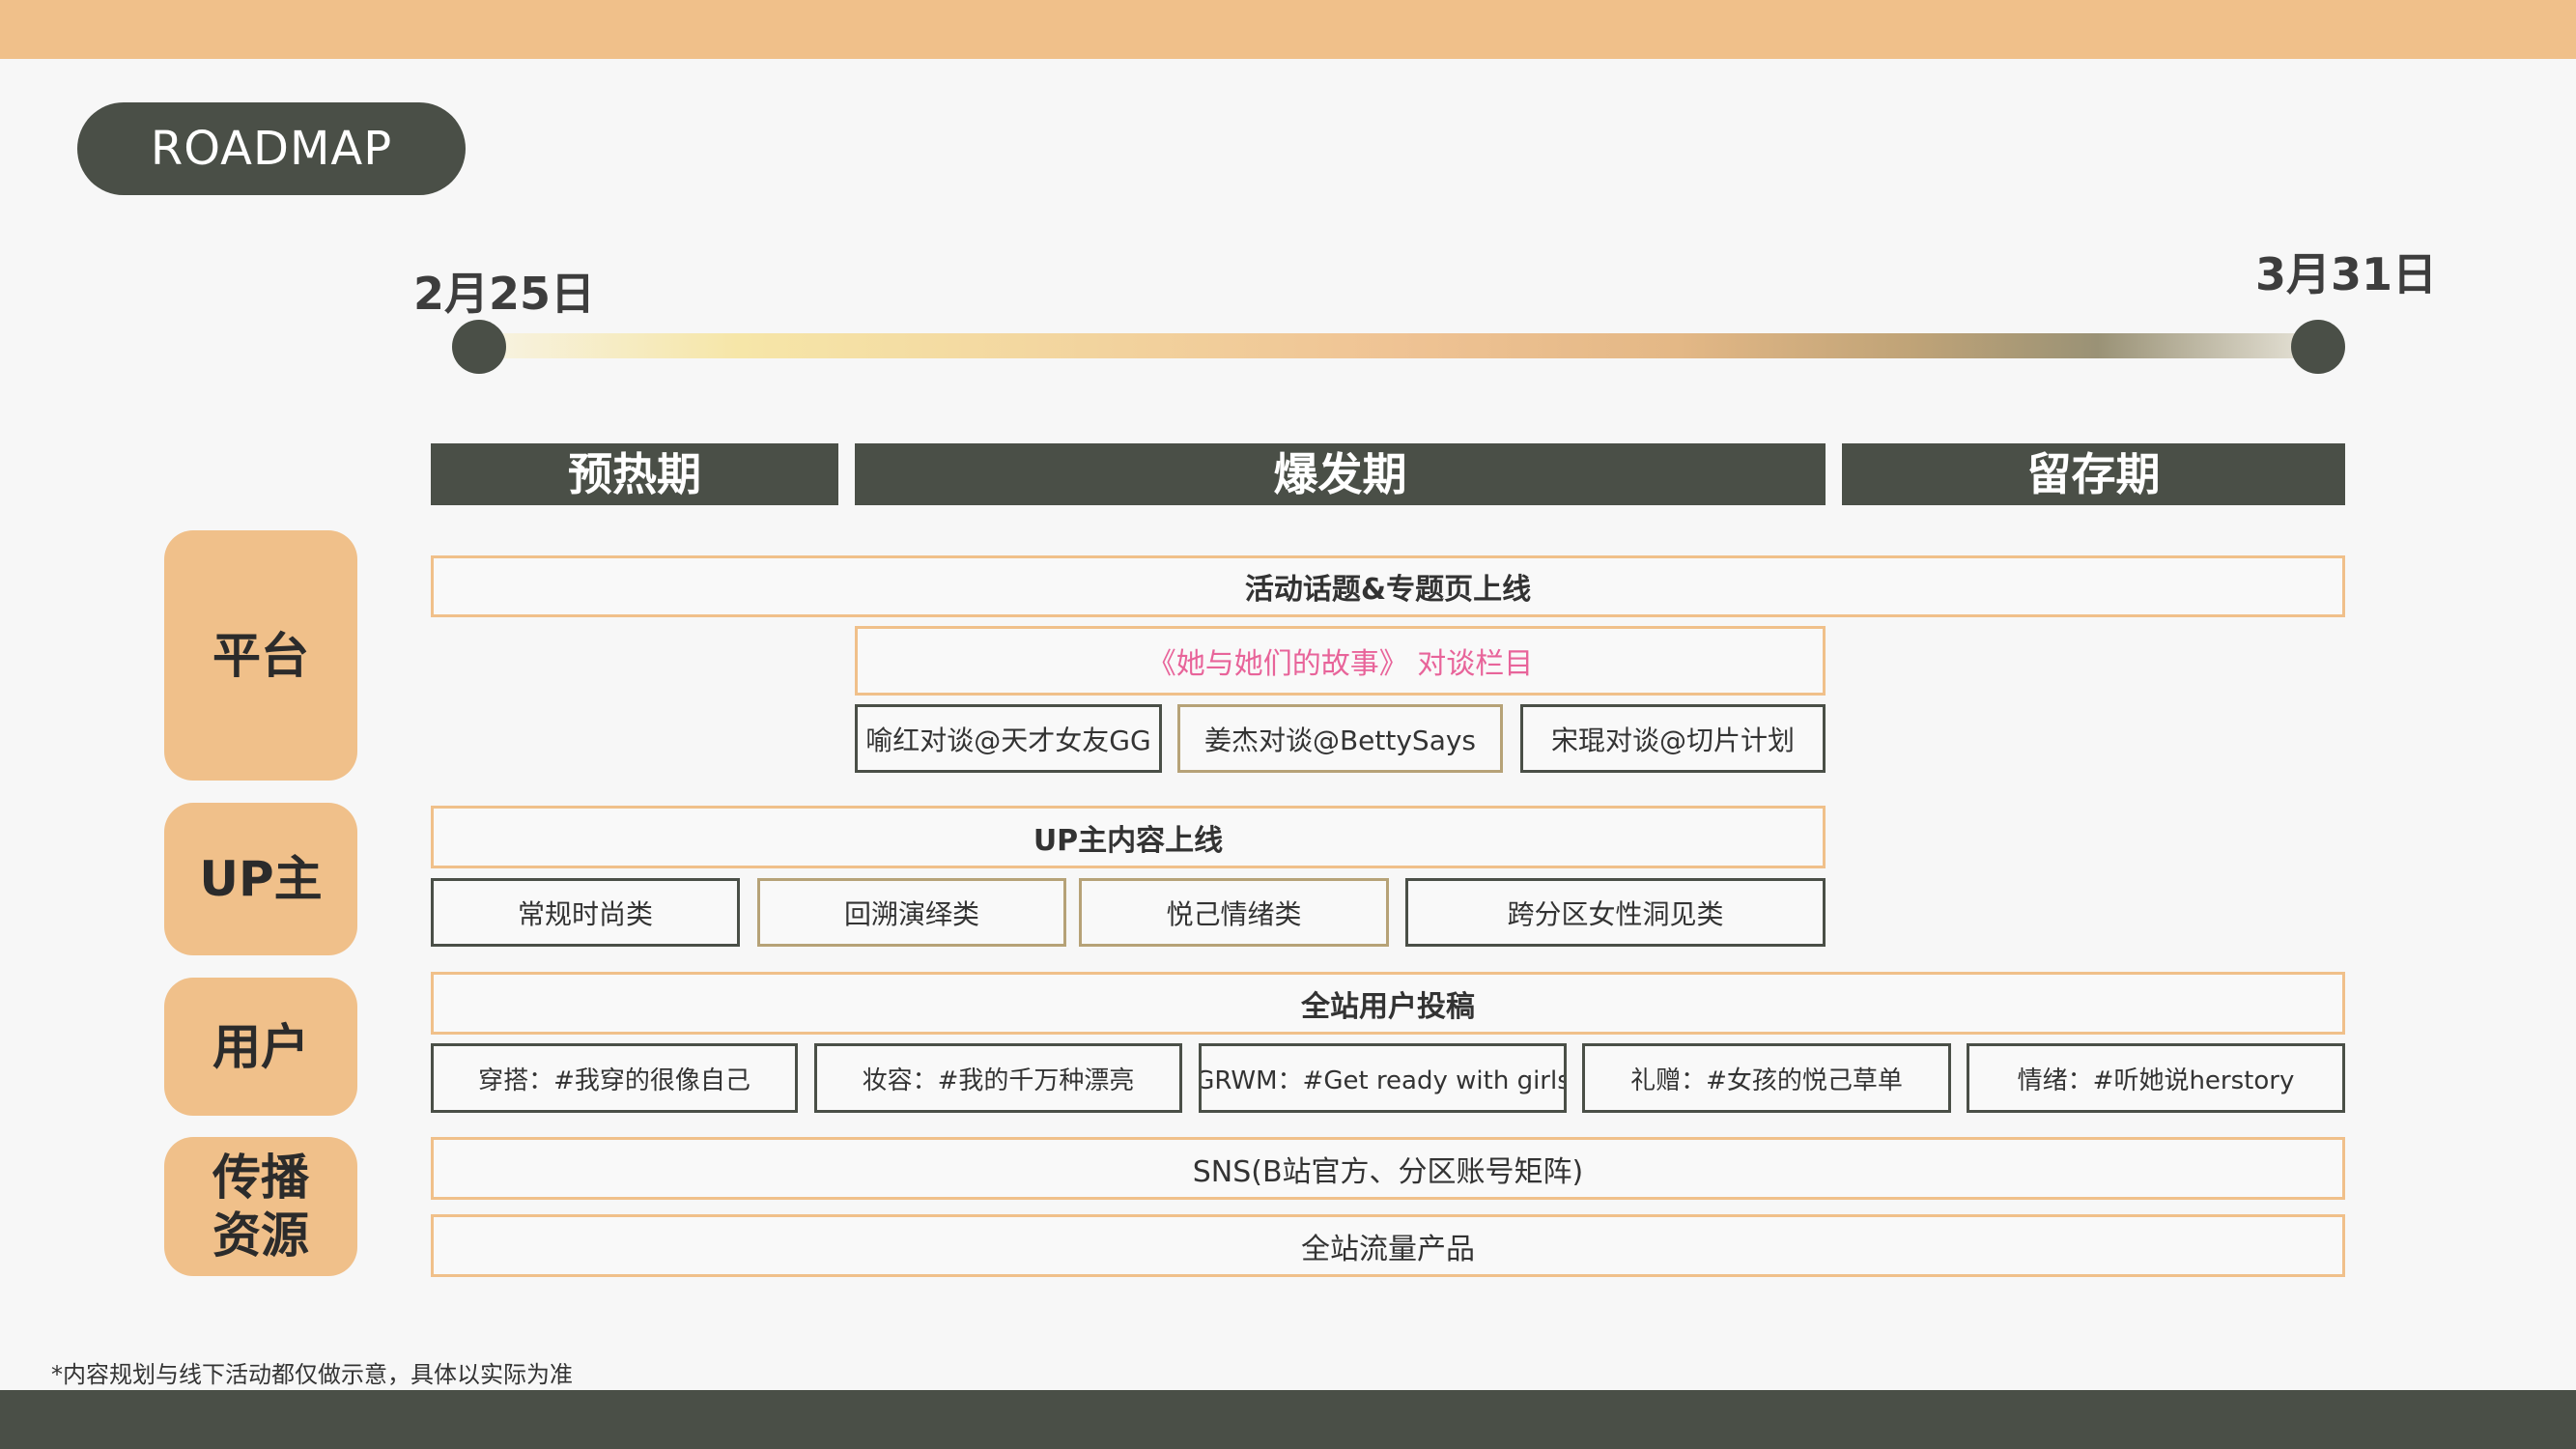  I want to click on row-label-user: 用户, so click(260, 1047).